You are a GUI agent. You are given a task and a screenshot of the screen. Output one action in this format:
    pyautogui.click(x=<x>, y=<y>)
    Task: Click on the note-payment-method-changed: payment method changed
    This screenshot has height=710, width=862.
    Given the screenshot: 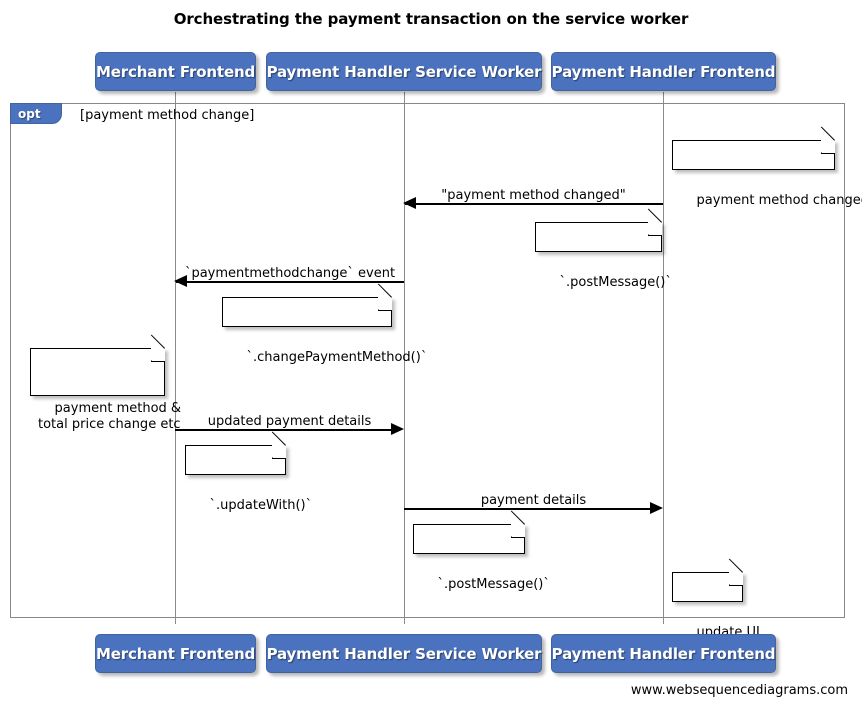 What is the action you would take?
    pyautogui.click(x=767, y=167)
    